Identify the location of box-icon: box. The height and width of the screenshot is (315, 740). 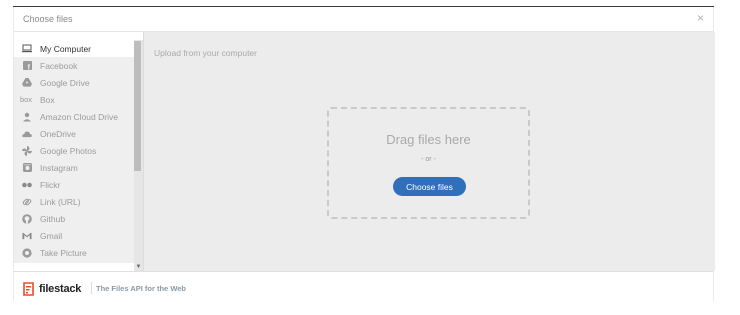
(26, 99).